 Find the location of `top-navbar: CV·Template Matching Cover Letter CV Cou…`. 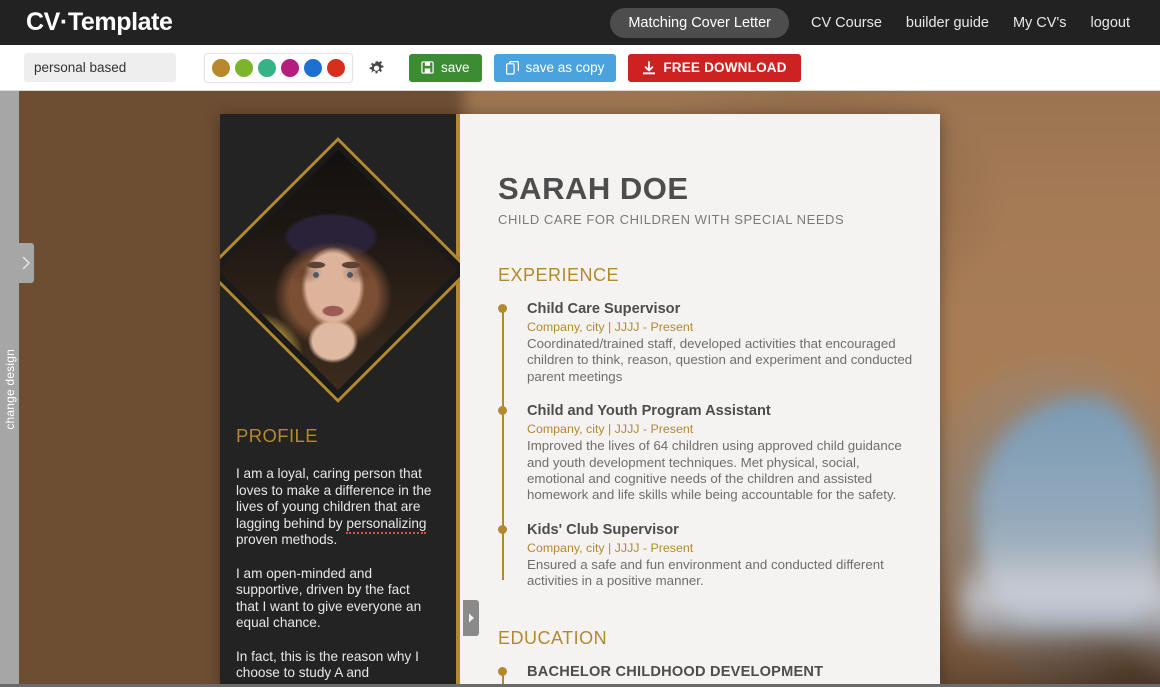

top-navbar: CV·Template Matching Cover Letter CV Cou… is located at coordinates (580, 22).